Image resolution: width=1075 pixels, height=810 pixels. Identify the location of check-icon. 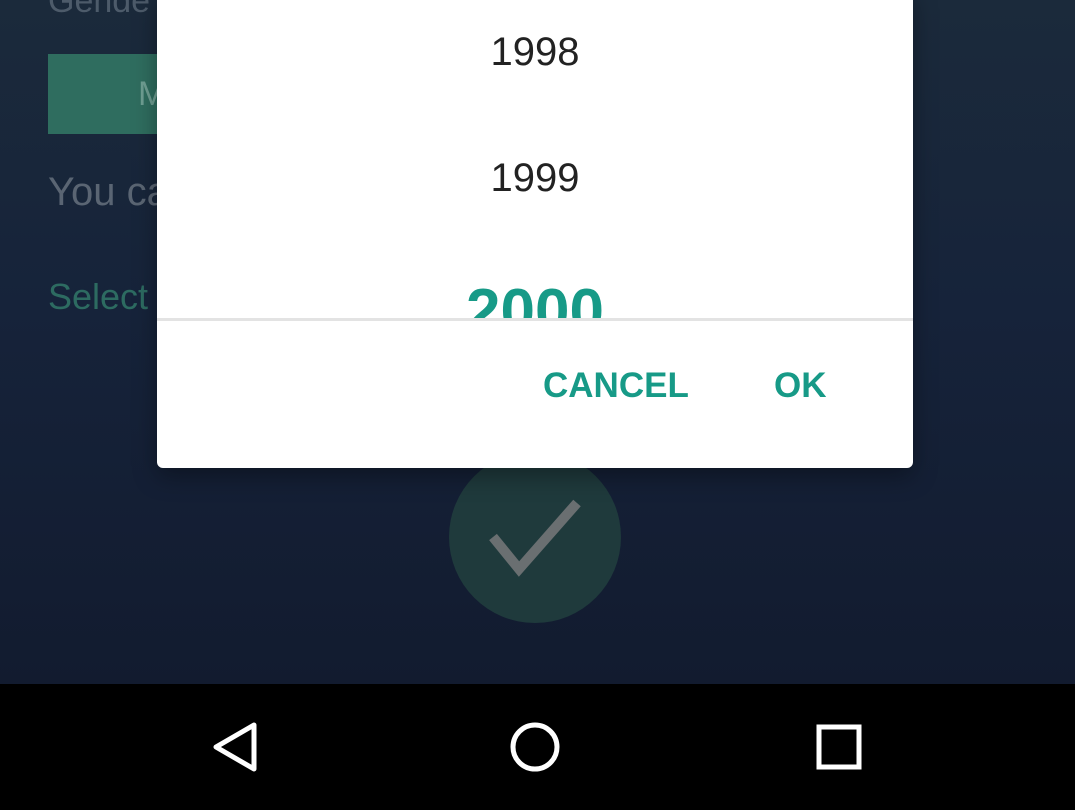
(535, 538).